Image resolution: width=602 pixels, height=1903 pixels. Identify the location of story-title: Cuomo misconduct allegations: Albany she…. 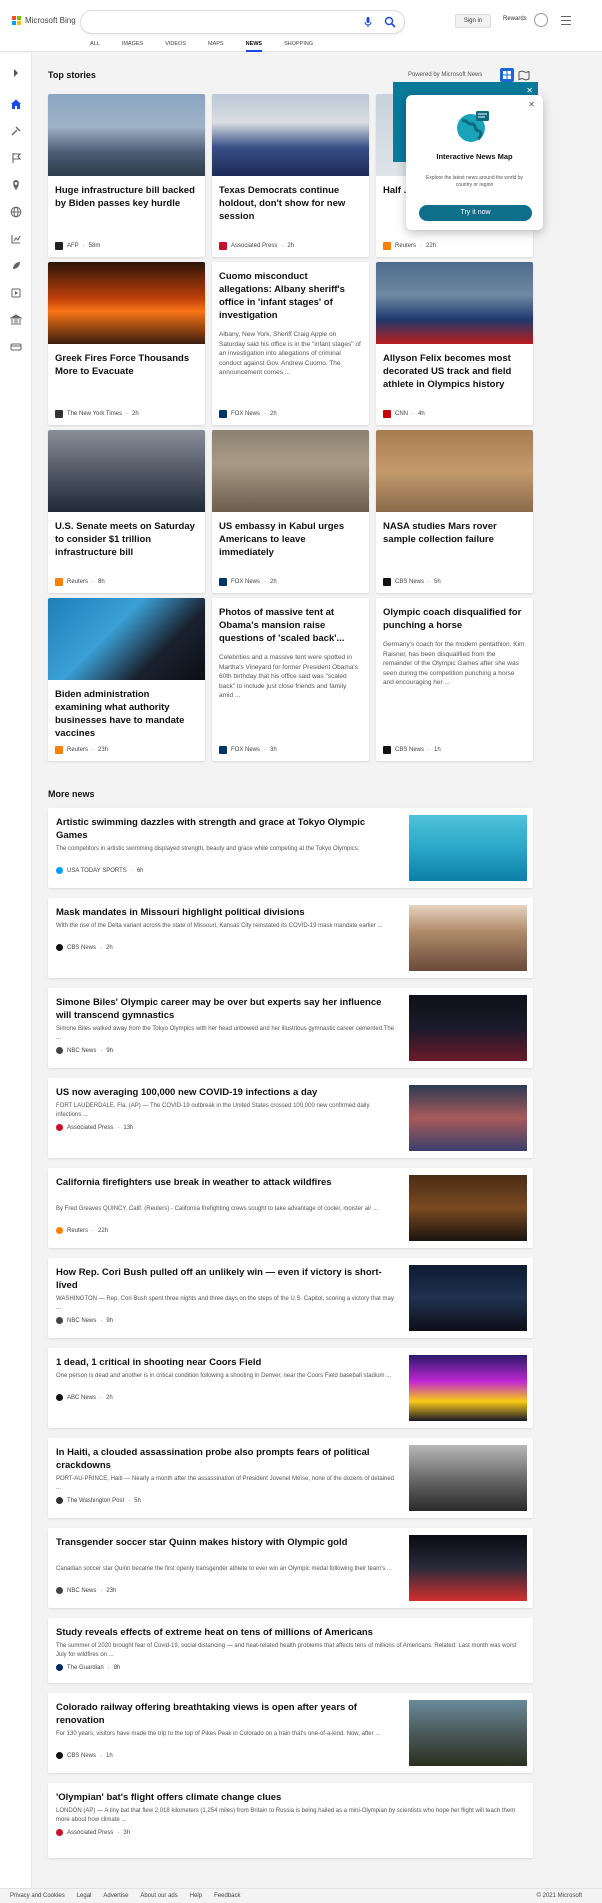
(290, 292).